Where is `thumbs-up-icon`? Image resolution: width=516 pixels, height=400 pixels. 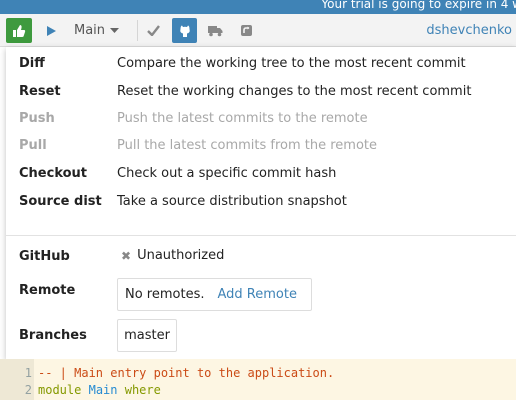 thumbs-up-icon is located at coordinates (19, 30).